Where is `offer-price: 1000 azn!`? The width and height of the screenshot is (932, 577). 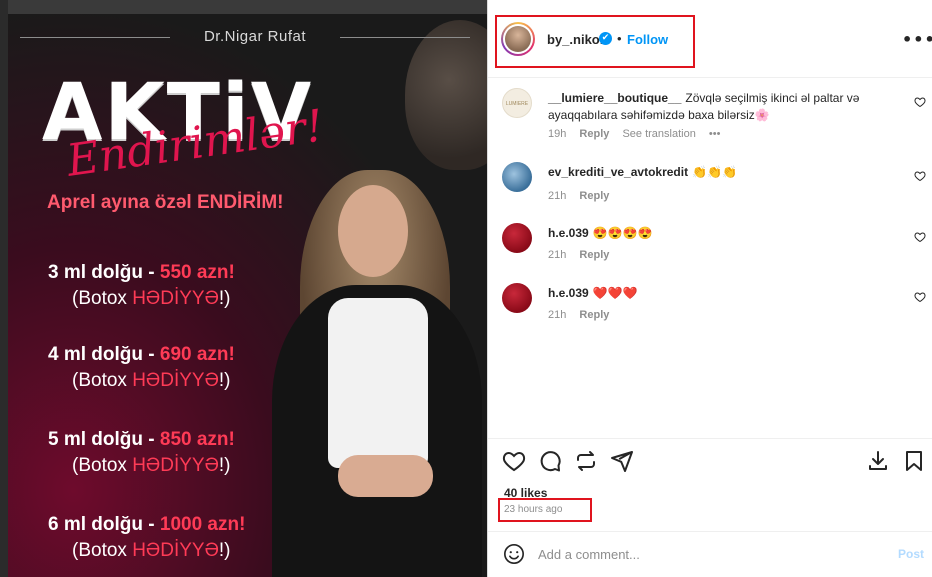
offer-price: 1000 azn! is located at coordinates (202, 524).